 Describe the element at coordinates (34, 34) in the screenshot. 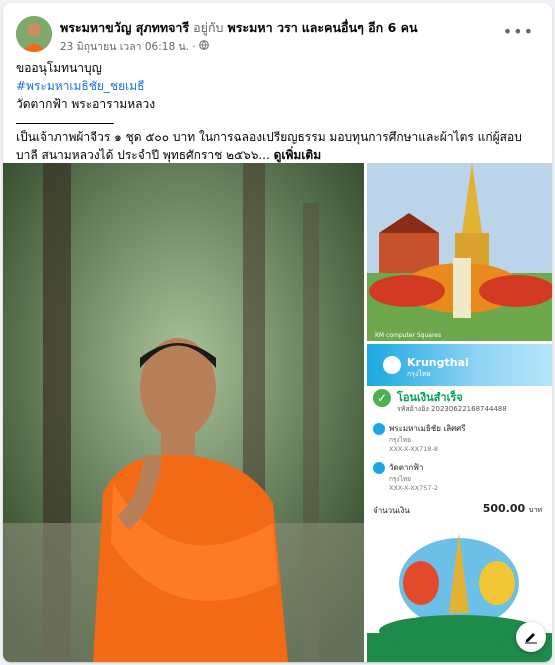

I see `author-avatar` at that location.